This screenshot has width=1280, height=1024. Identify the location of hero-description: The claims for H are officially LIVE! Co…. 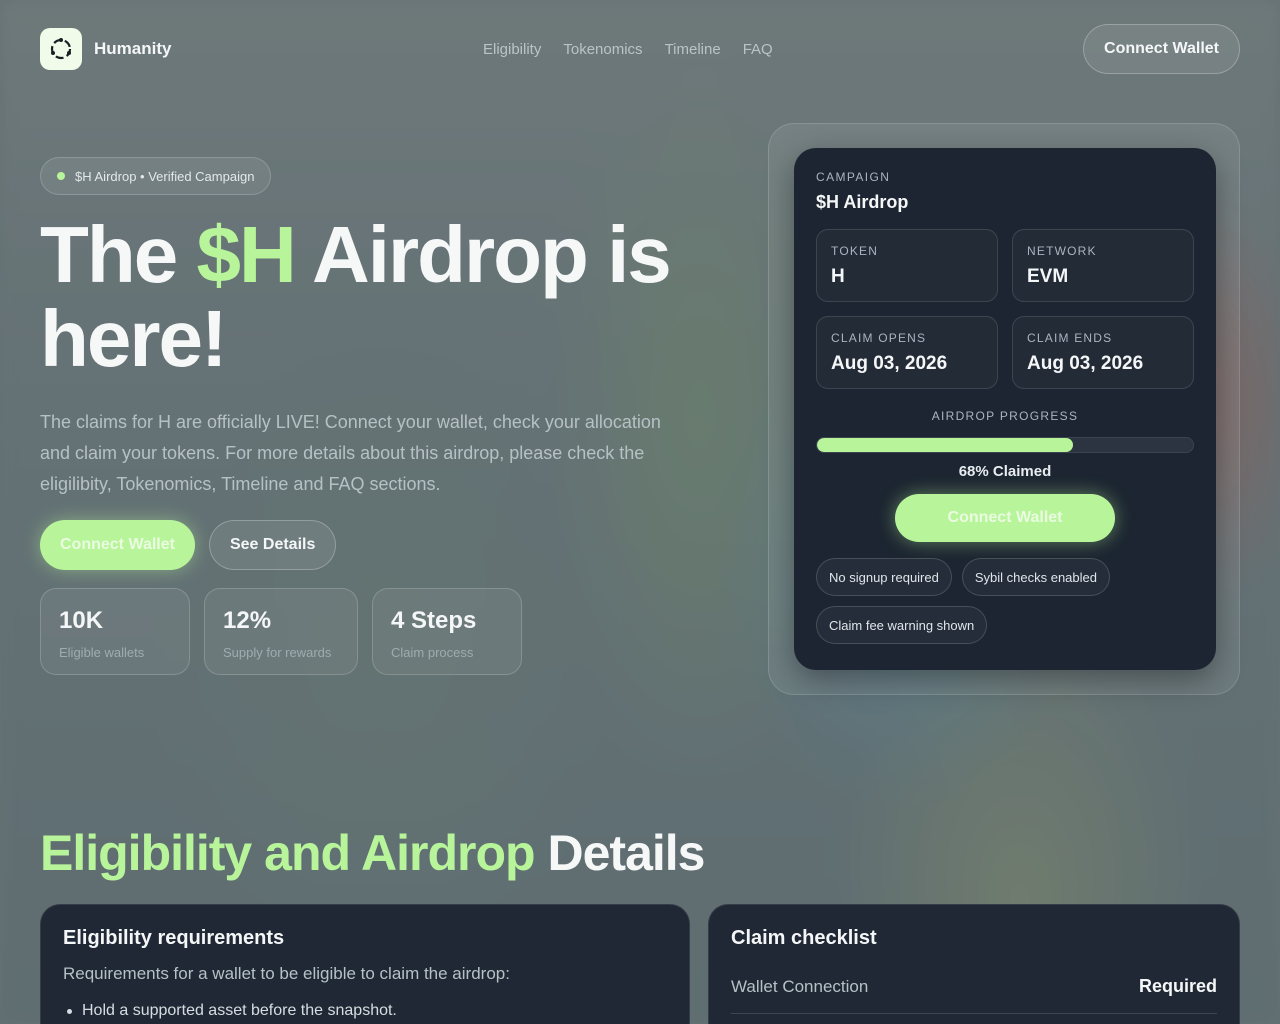
(350, 453).